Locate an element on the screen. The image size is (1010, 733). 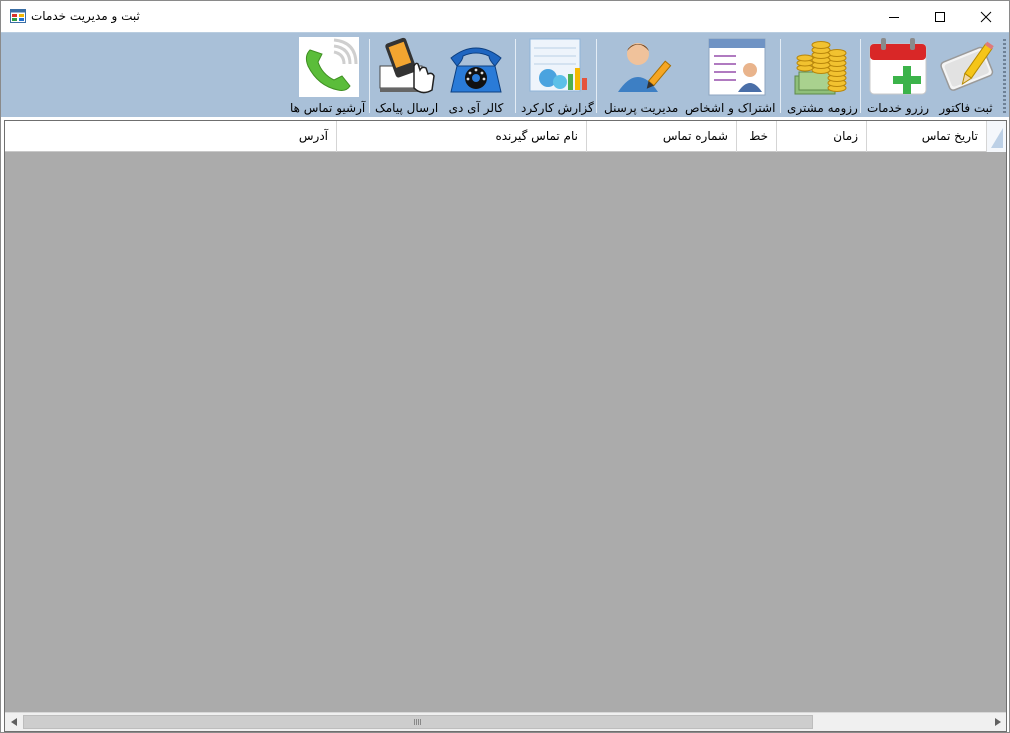
toolbar-label: مدیریت پرسنل is located at coordinates (641, 108).